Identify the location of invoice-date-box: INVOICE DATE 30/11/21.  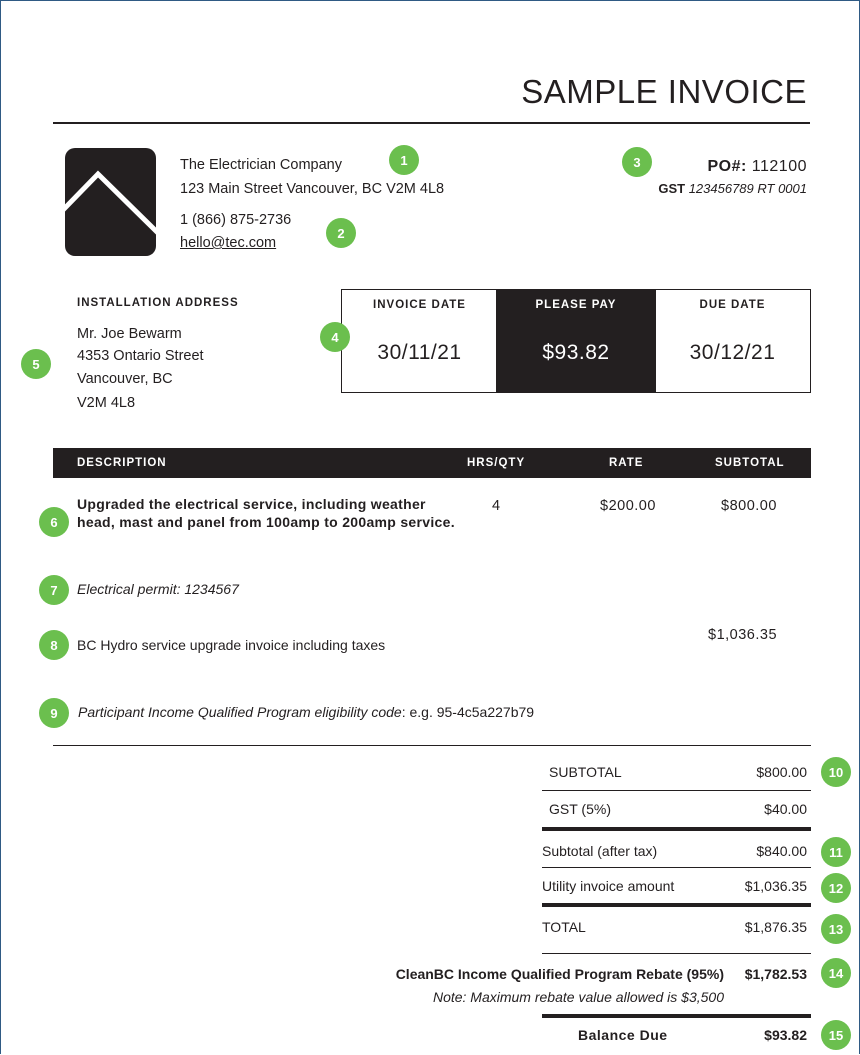
(419, 341).